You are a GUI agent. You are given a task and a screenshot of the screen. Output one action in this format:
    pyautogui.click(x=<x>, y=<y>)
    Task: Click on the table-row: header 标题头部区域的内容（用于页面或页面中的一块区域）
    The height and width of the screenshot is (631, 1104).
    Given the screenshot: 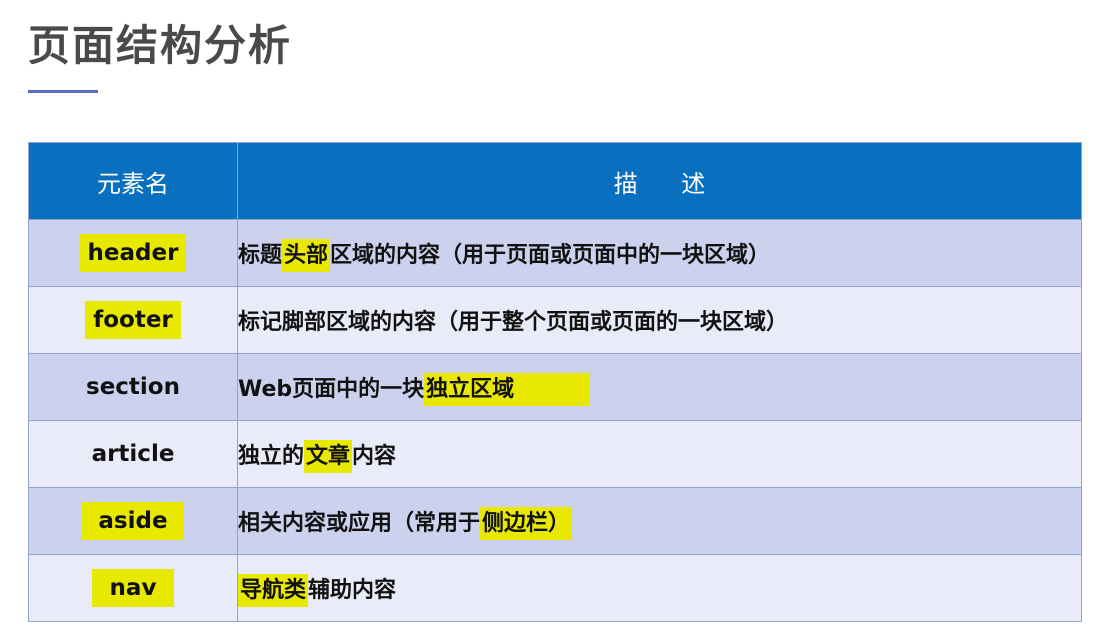 What is the action you would take?
    pyautogui.click(x=555, y=253)
    